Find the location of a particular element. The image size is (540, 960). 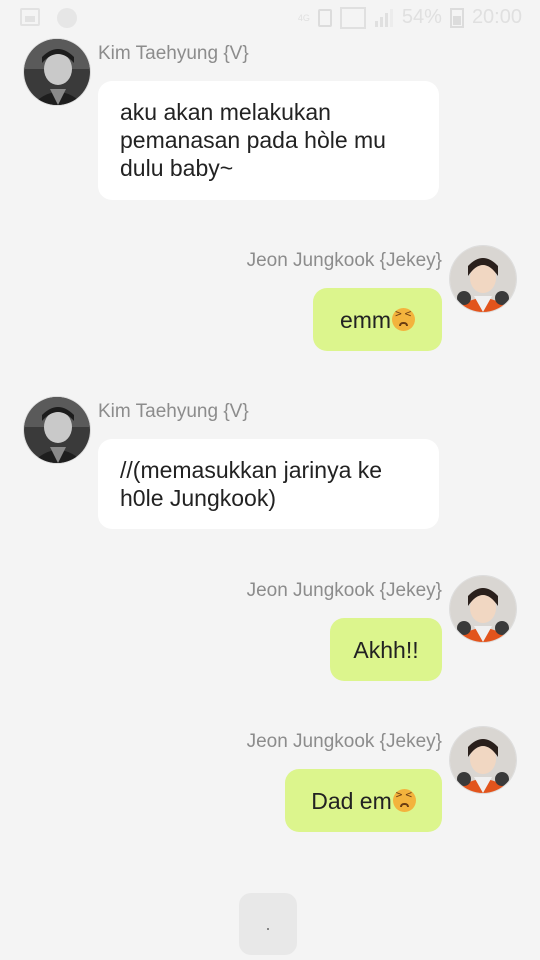

message-text: Akhh!! is located at coordinates (386, 649).